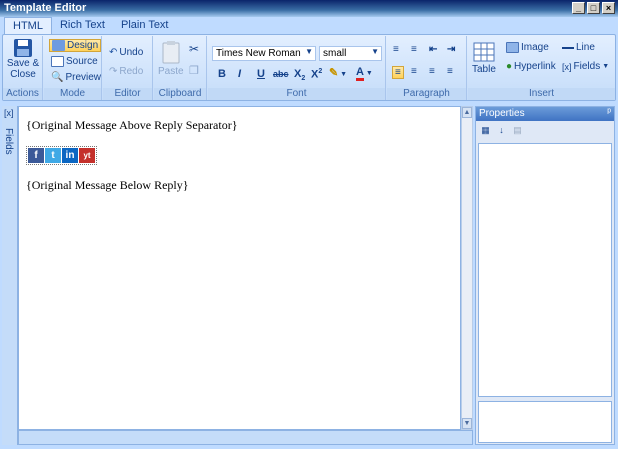 Image resolution: width=618 pixels, height=449 pixels. I want to click on properties-title: Properties, so click(502, 113).